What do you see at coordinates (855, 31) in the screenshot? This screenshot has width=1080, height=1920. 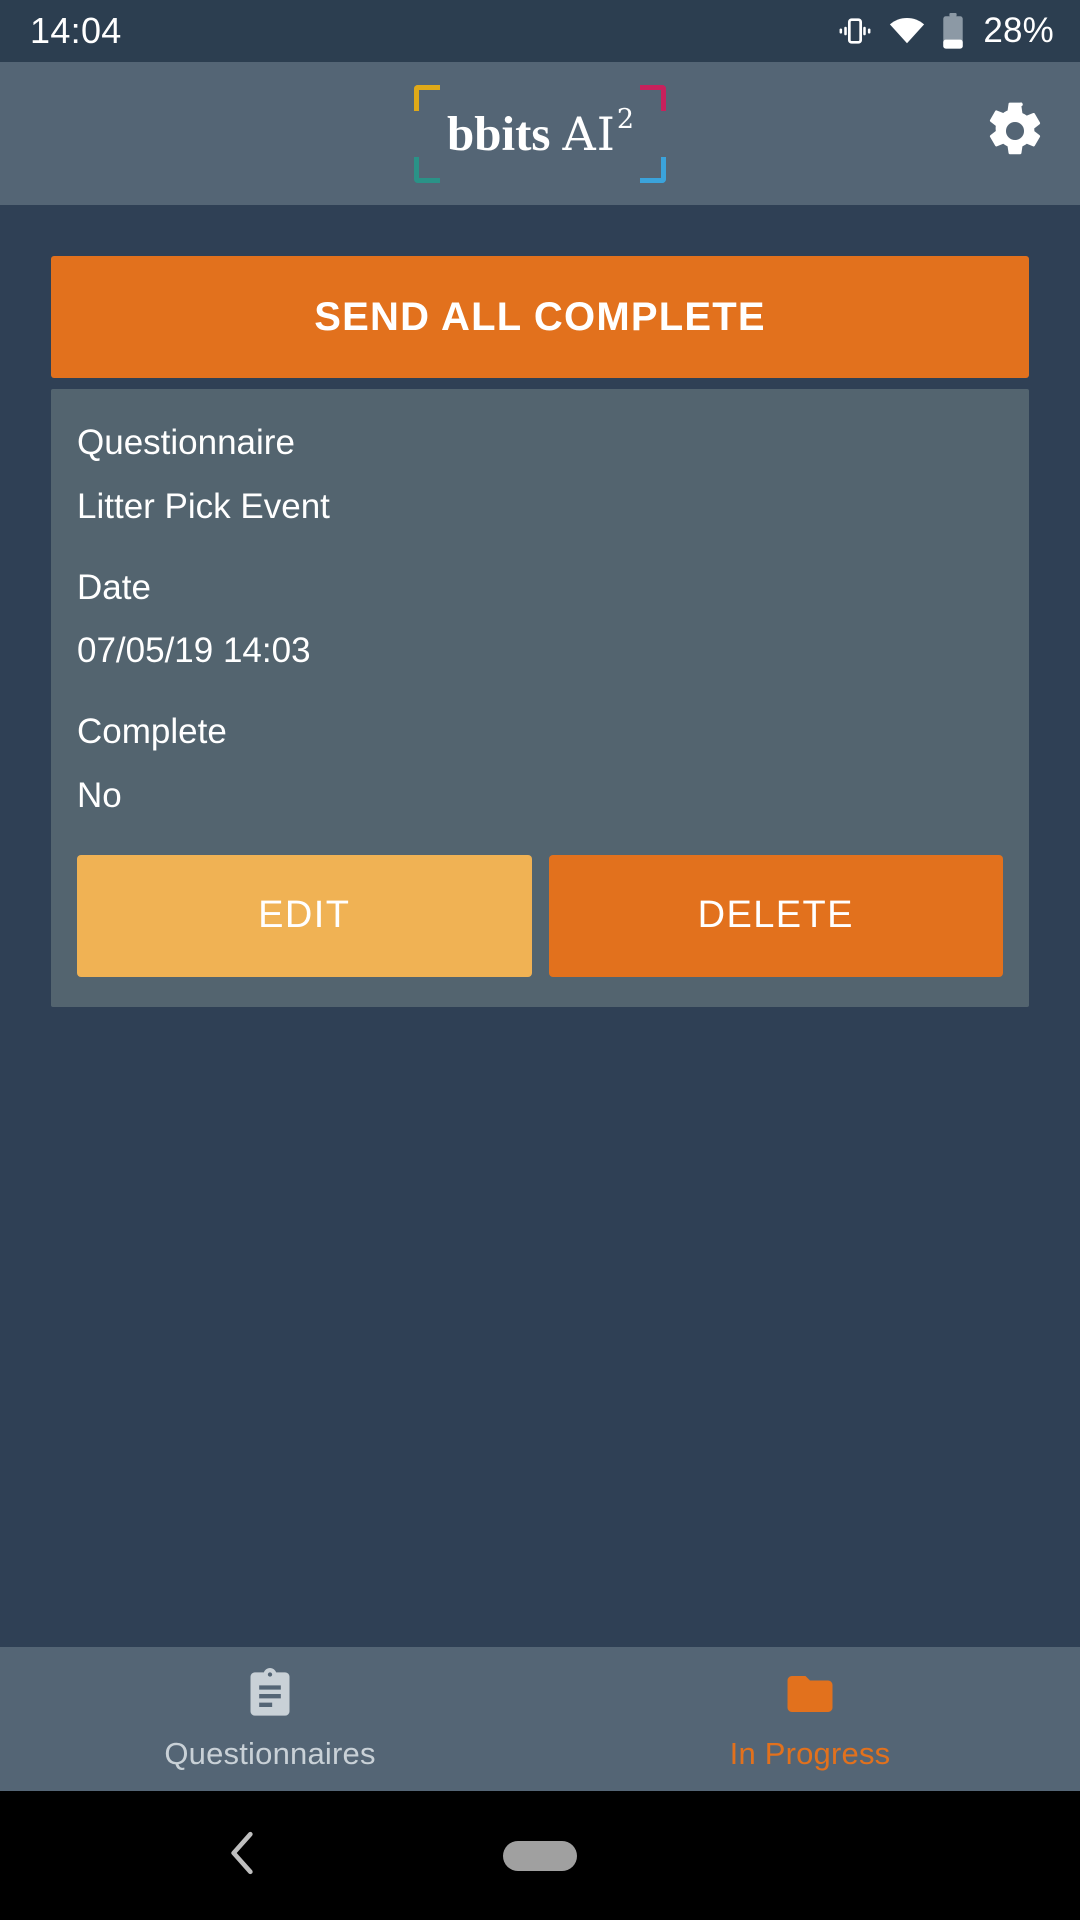 I see `vibrate-icon` at bounding box center [855, 31].